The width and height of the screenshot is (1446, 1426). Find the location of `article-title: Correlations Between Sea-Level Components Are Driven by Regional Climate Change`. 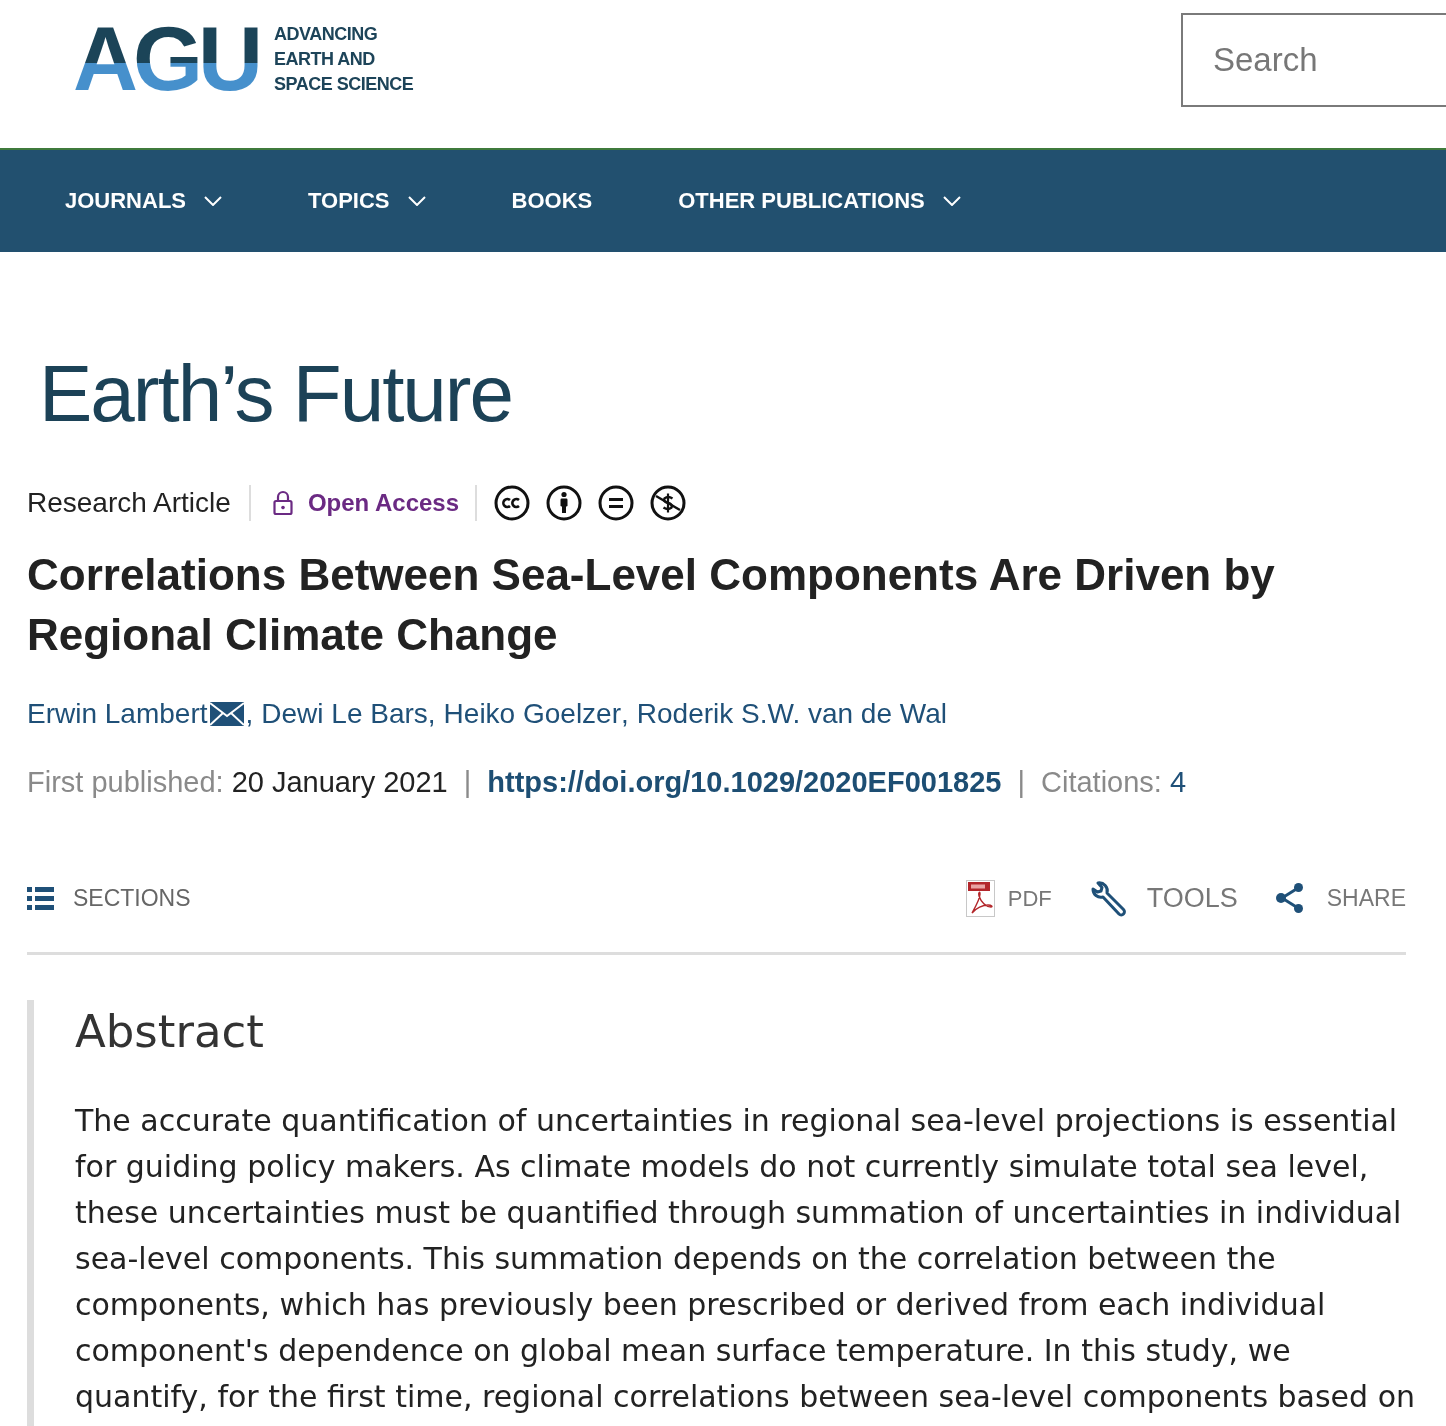

article-title: Correlations Between Sea-Level Components Are Driven by Regional Climate Change is located at coordinates (651, 605).